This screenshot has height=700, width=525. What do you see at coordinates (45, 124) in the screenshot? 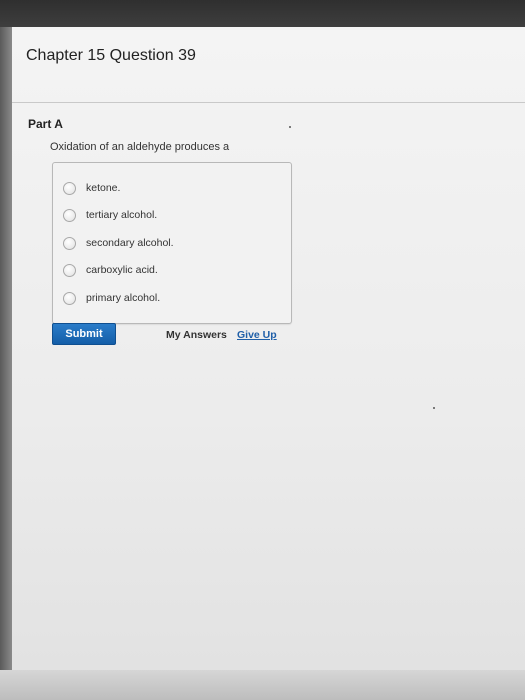
I see `part-label: Part A` at bounding box center [45, 124].